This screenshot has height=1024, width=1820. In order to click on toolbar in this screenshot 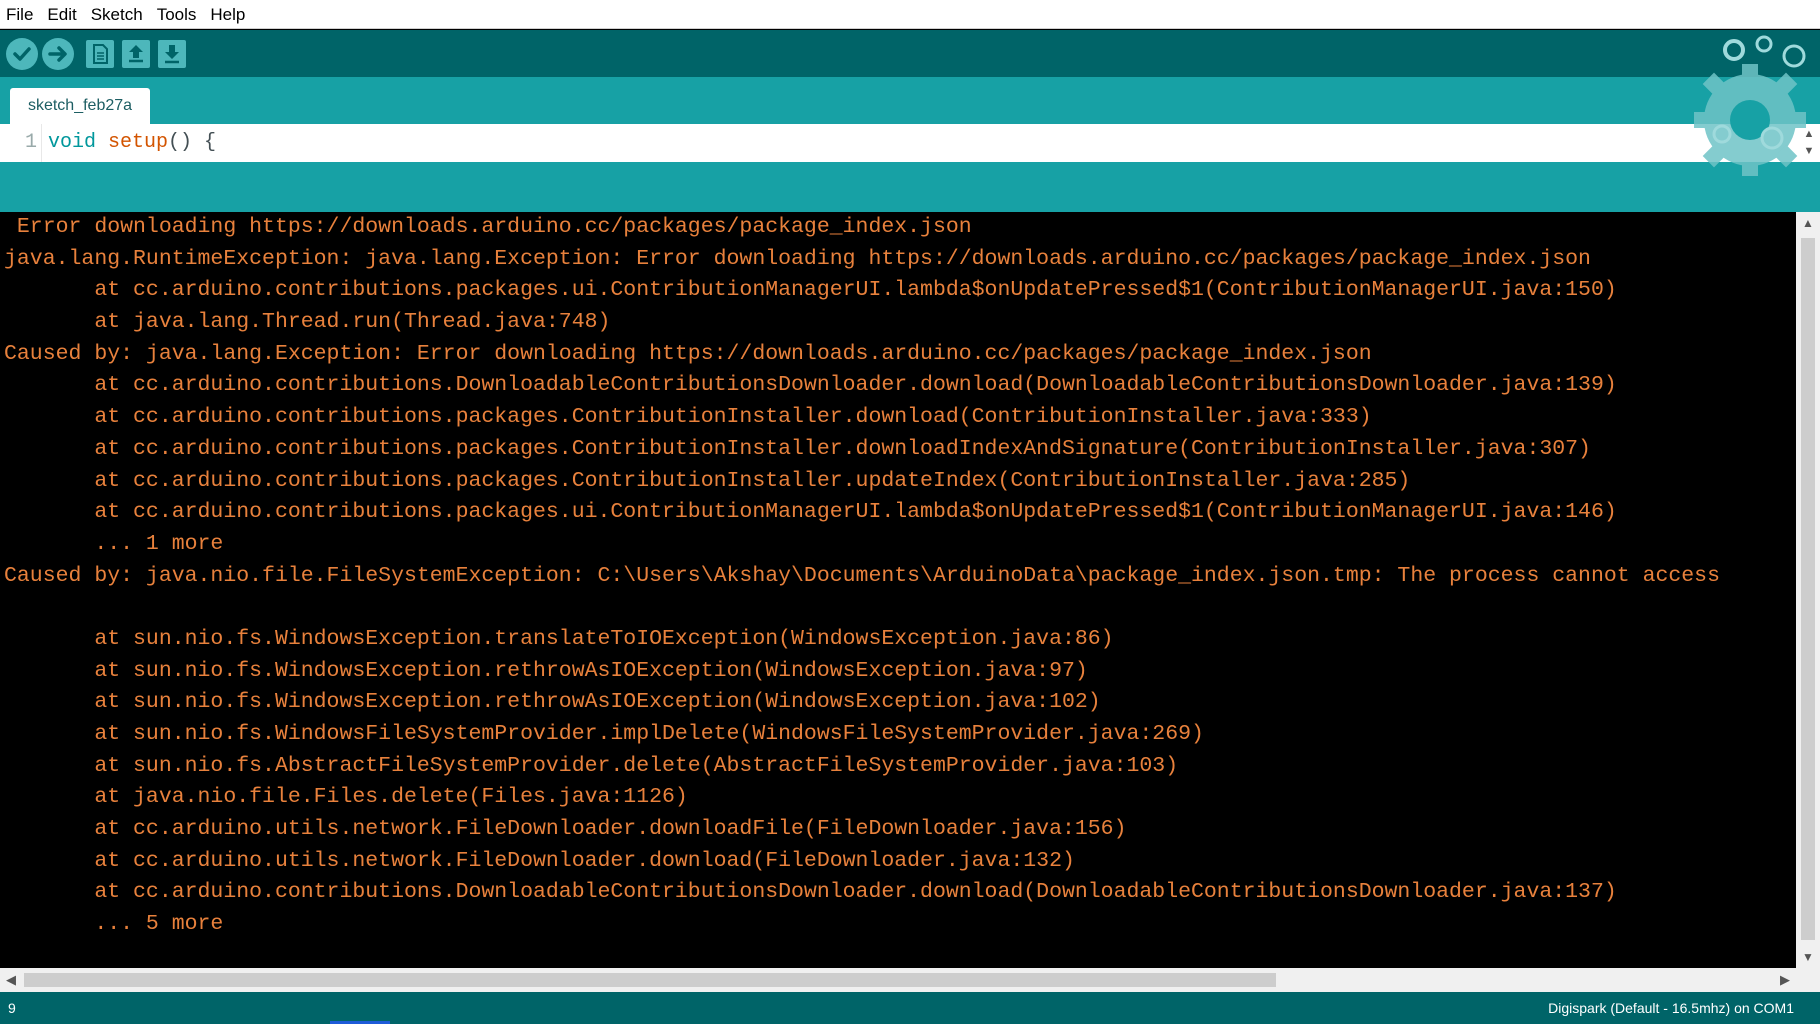, I will do `click(910, 53)`.